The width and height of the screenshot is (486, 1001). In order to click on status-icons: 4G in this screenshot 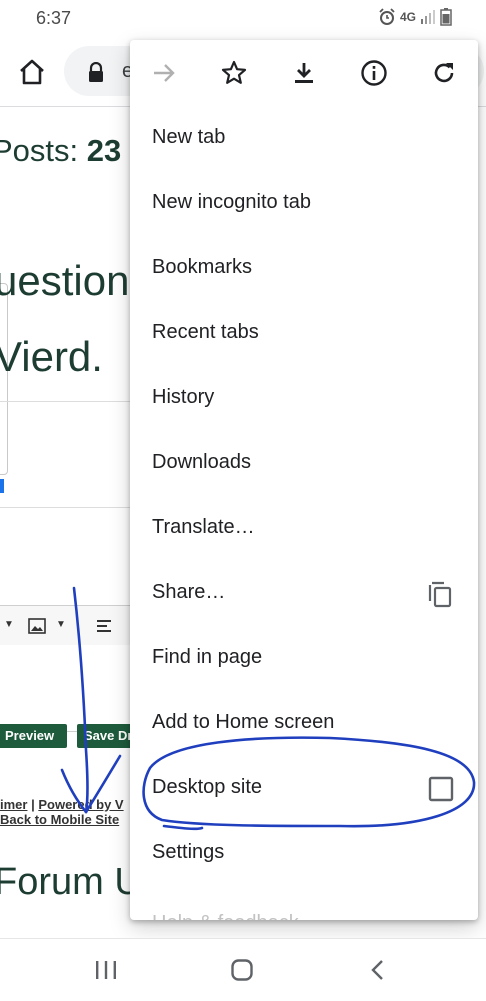, I will do `click(415, 17)`.